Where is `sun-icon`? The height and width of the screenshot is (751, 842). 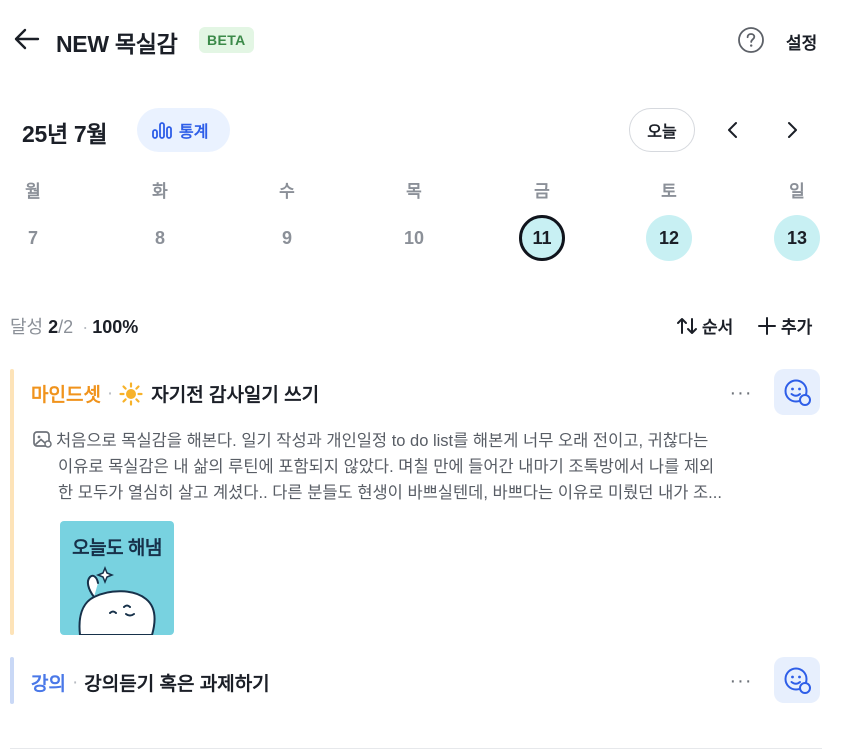 sun-icon is located at coordinates (131, 393).